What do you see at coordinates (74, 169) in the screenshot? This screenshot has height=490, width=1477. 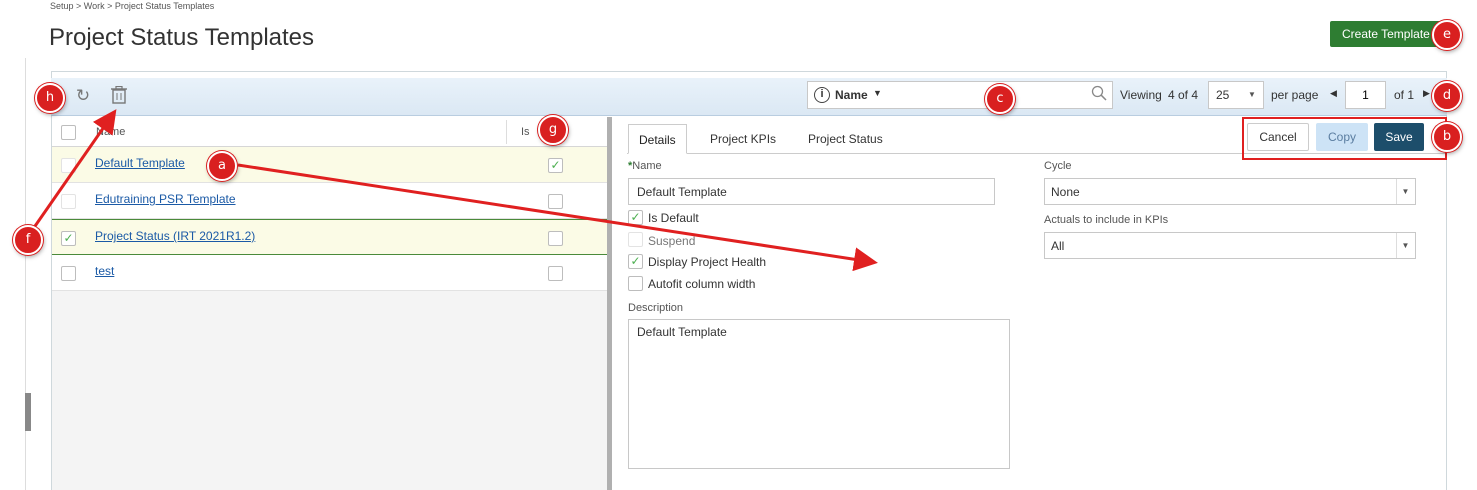 I see `annotation-arrow-f` at bounding box center [74, 169].